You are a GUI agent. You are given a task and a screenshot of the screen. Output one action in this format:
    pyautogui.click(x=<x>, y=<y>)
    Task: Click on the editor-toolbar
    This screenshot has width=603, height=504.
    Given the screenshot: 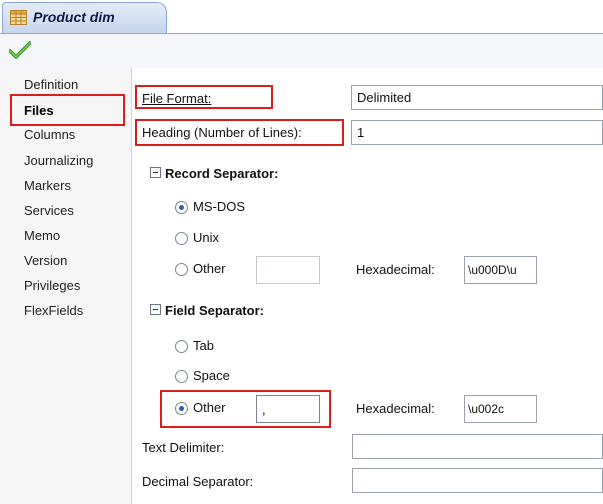 What is the action you would take?
    pyautogui.click(x=301, y=50)
    